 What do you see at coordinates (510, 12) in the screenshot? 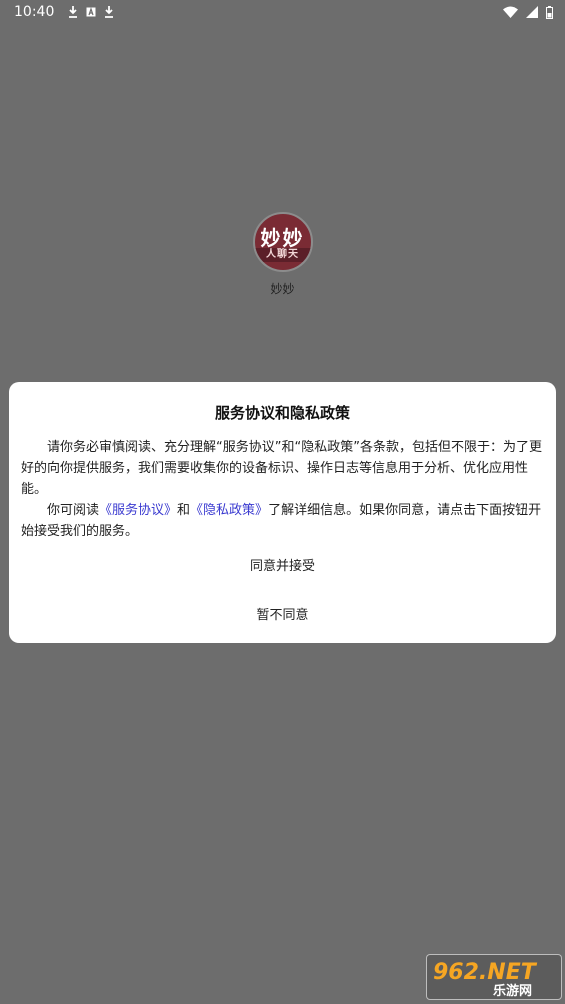
I see `wifi-icon` at bounding box center [510, 12].